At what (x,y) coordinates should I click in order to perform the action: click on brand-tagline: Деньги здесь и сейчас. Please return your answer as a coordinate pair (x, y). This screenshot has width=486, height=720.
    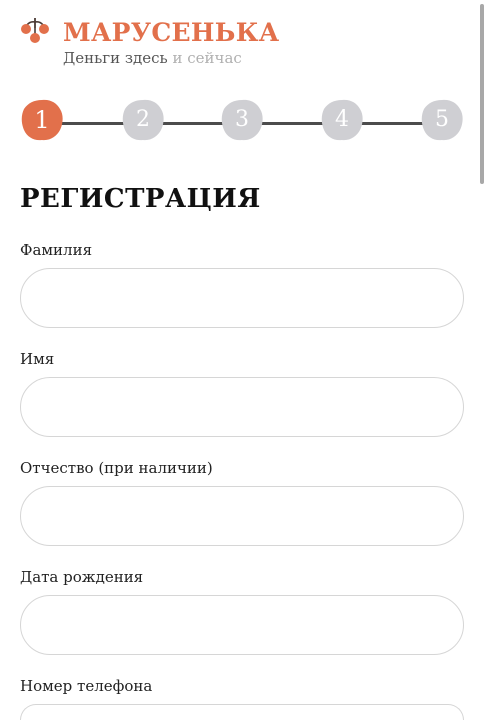
    Looking at the image, I should click on (152, 58).